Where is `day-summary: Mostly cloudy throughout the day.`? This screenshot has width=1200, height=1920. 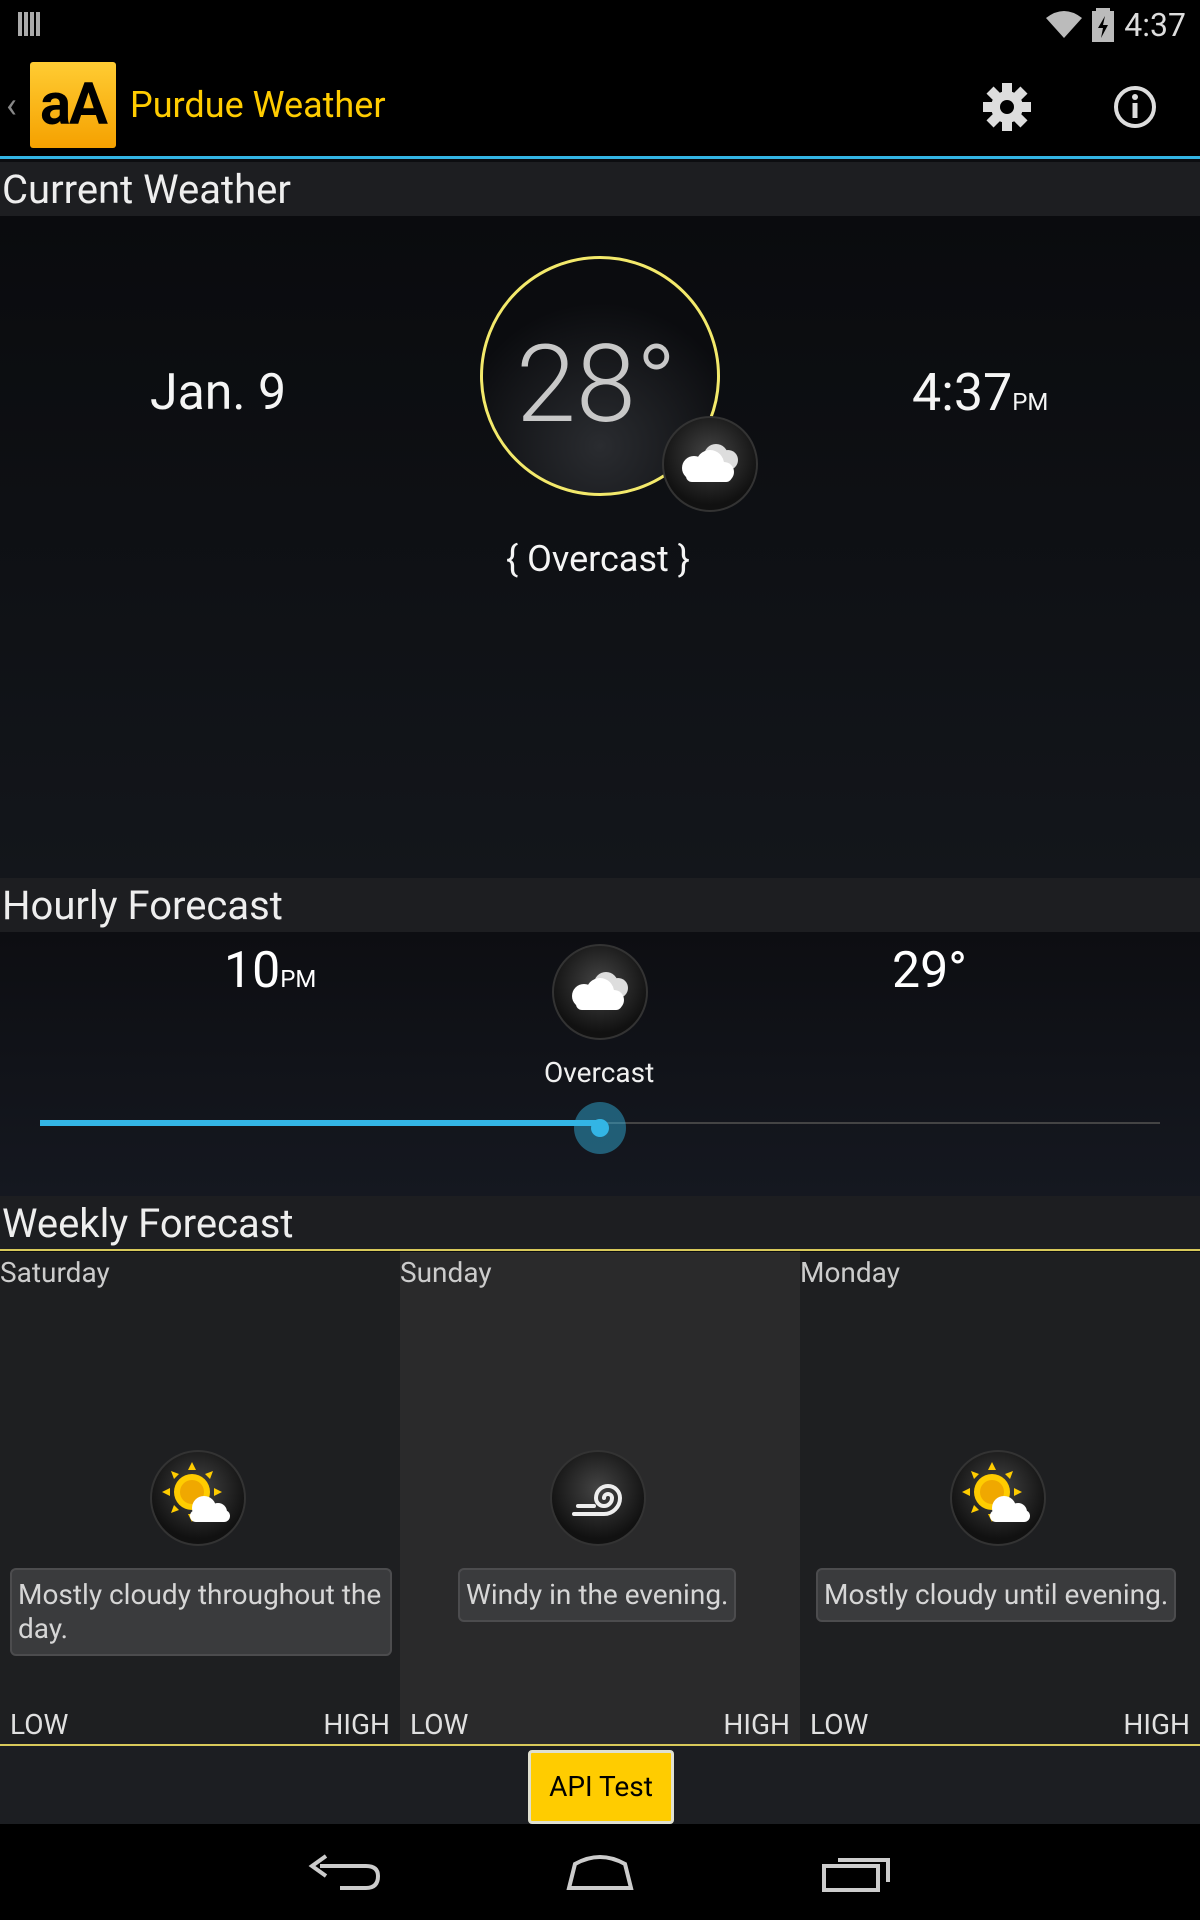
day-summary: Mostly cloudy throughout the day. is located at coordinates (201, 1612).